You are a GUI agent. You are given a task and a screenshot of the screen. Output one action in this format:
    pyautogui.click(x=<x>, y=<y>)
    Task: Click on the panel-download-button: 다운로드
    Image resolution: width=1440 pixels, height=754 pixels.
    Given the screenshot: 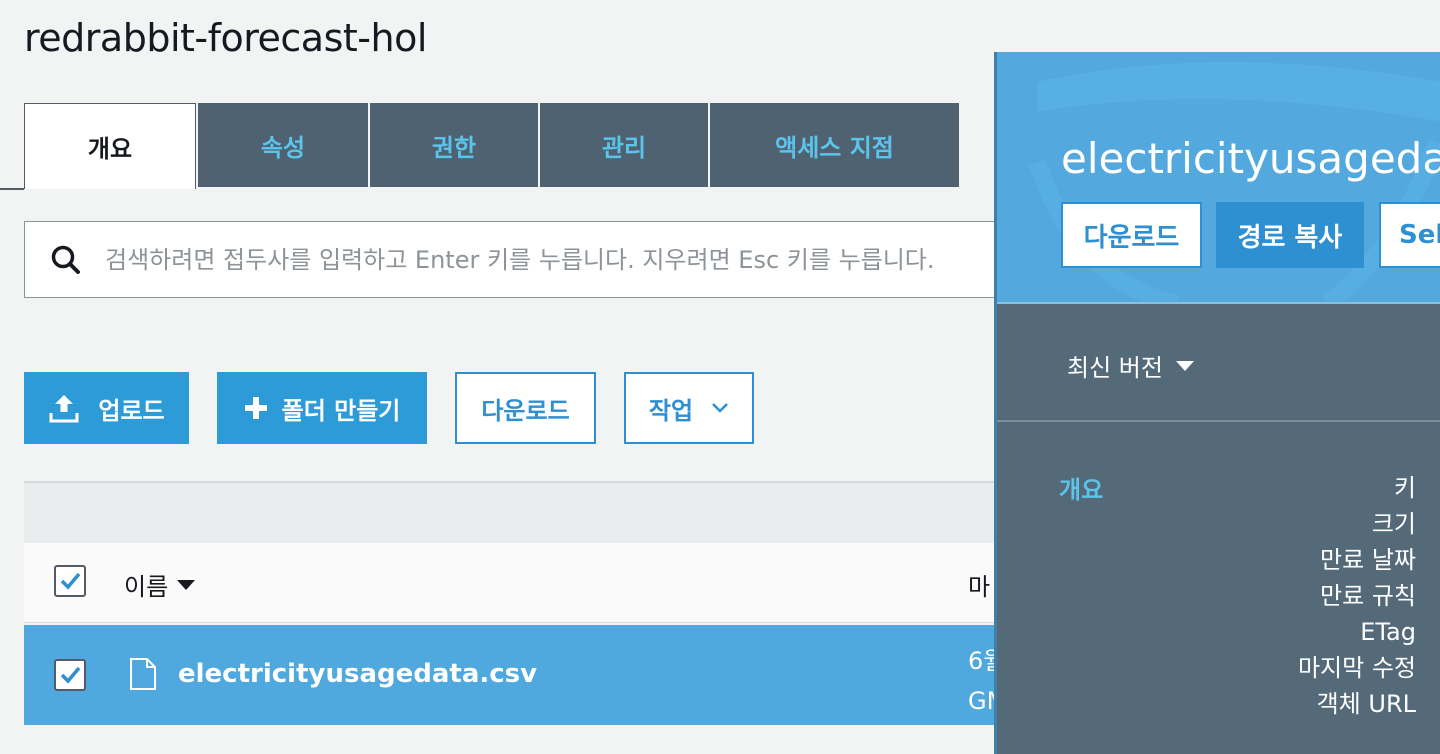 What is the action you would take?
    pyautogui.click(x=1131, y=235)
    